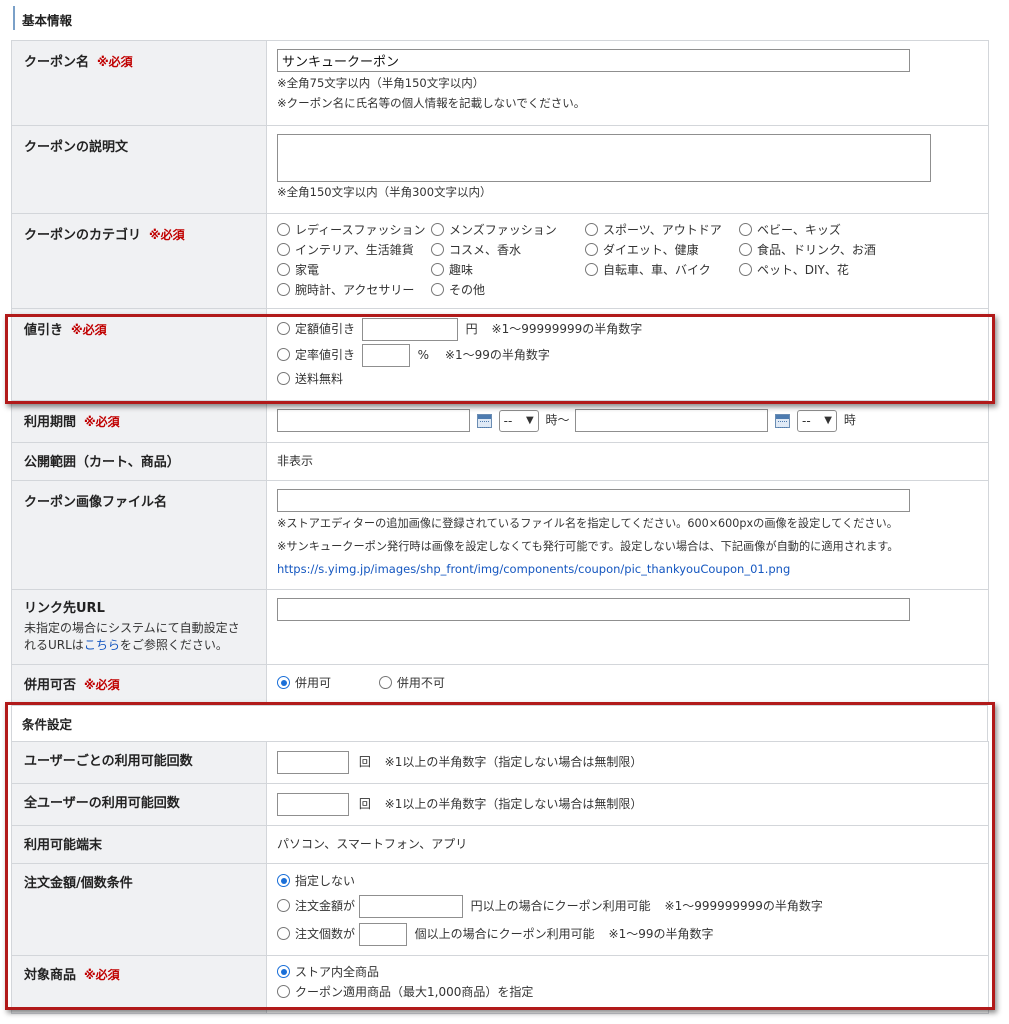  Describe the element at coordinates (50, 975) in the screenshot. I see `field-label: 対象商品` at that location.